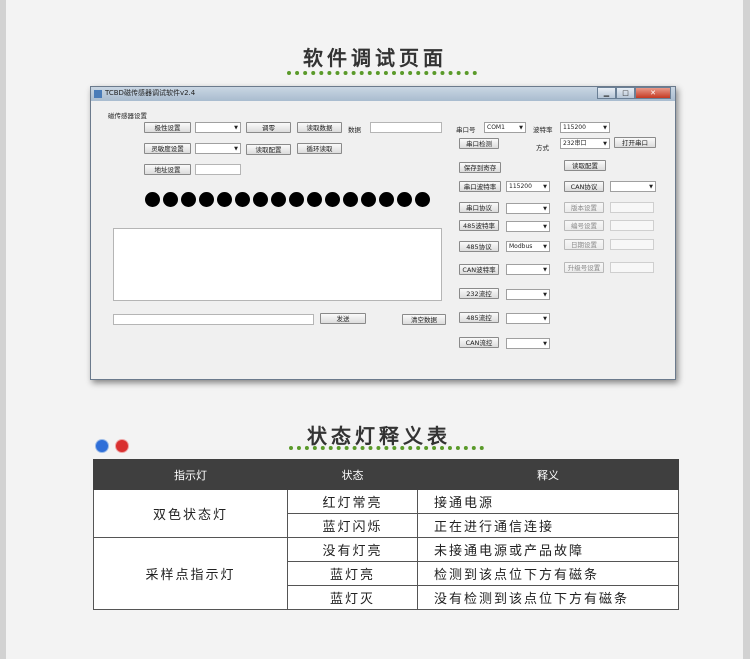  Describe the element at coordinates (277, 264) in the screenshot. I see `log-box` at that location.